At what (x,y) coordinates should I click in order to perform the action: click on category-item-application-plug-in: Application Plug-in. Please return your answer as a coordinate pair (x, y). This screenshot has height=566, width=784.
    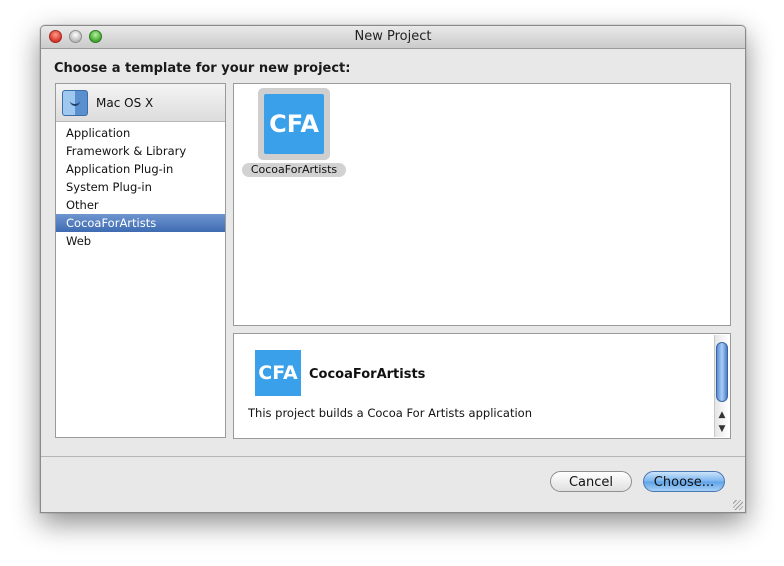
    Looking at the image, I should click on (140, 169).